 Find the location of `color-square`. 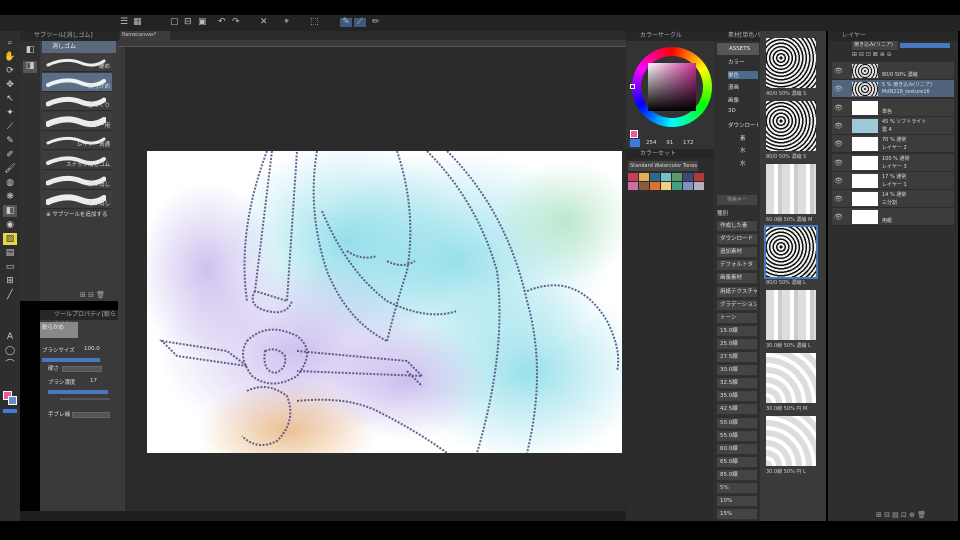

color-square is located at coordinates (672, 87).